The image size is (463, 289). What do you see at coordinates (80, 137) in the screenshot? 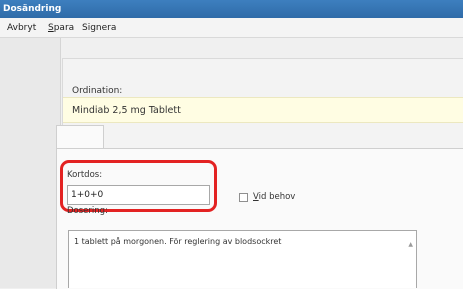
I see `tab-dosering` at bounding box center [80, 137].